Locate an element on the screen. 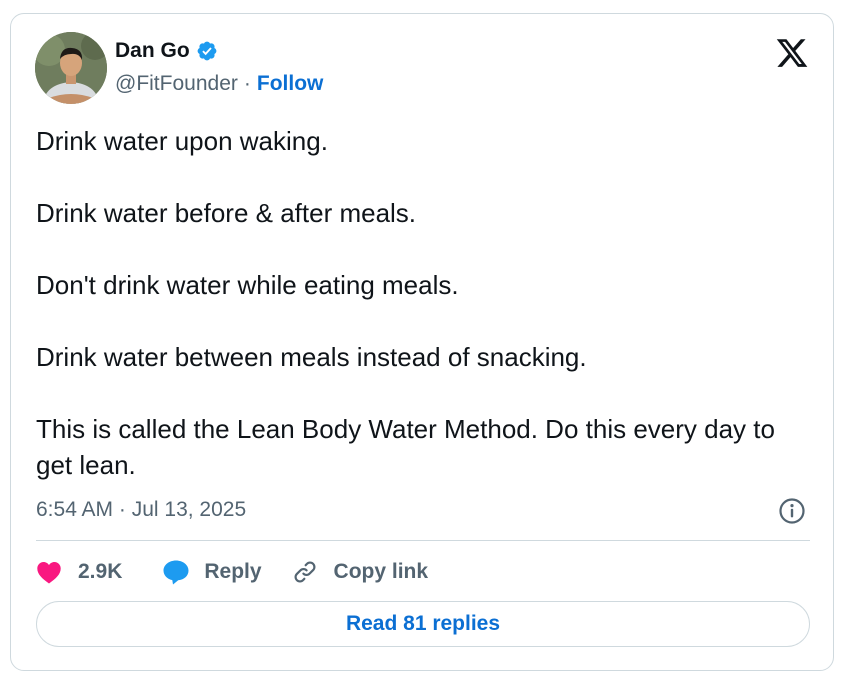  follow-link: Follow is located at coordinates (290, 84).